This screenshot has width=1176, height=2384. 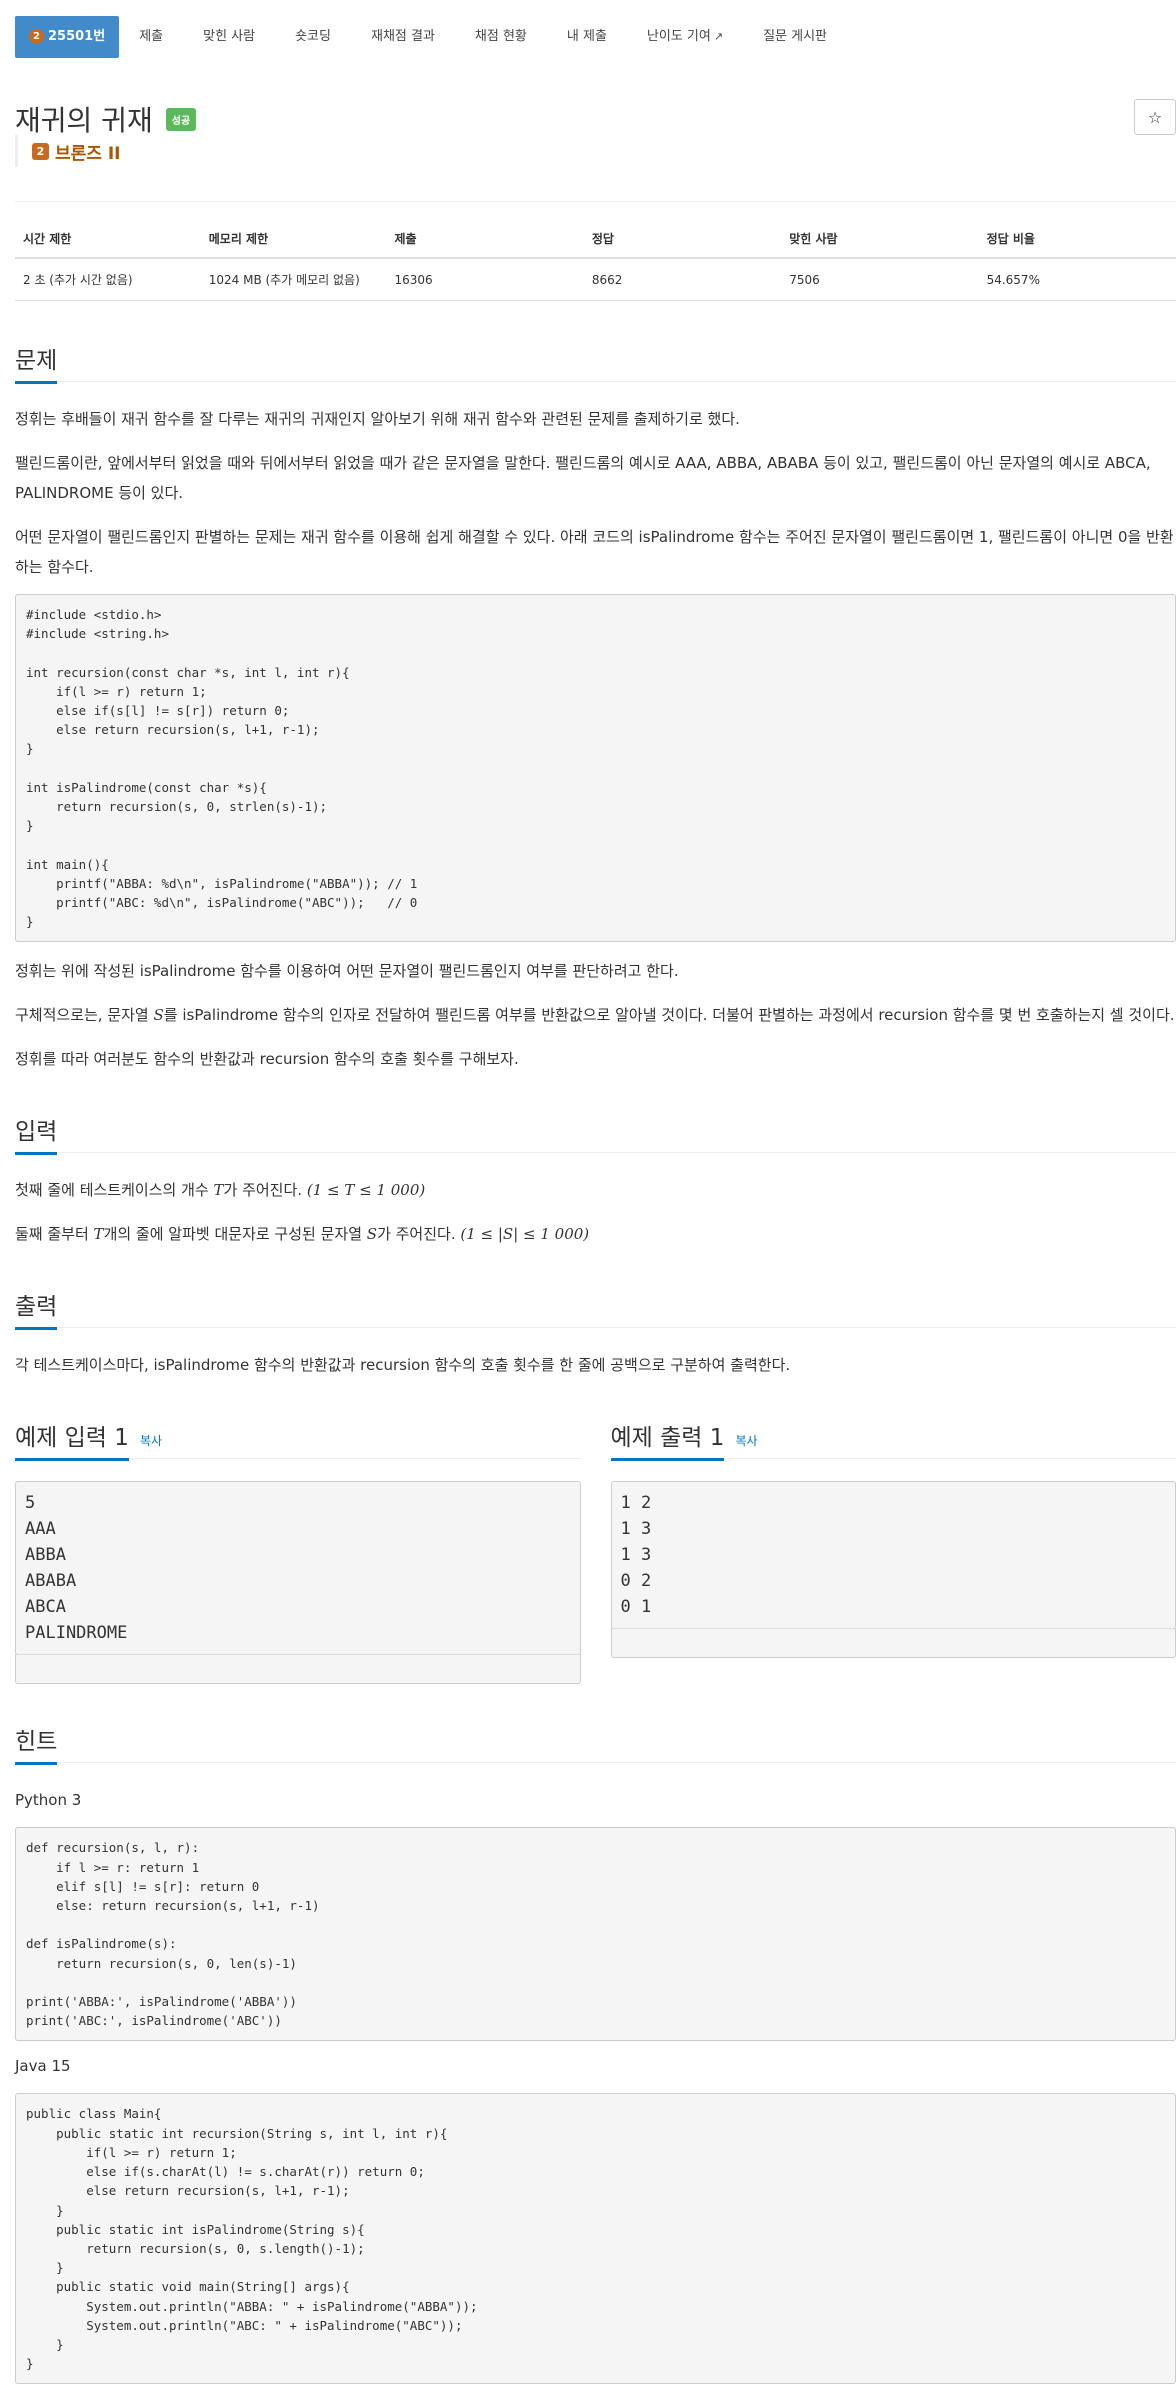 What do you see at coordinates (36, 362) in the screenshot?
I see `problem-heading: 문제` at bounding box center [36, 362].